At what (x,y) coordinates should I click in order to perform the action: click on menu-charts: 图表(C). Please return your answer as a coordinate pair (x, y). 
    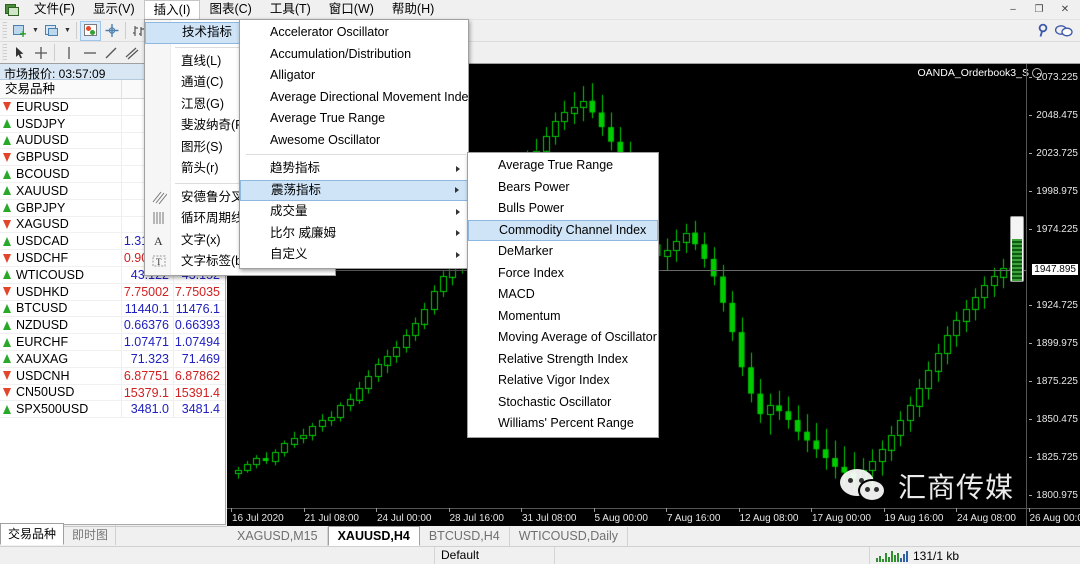
    Looking at the image, I should click on (230, 9).